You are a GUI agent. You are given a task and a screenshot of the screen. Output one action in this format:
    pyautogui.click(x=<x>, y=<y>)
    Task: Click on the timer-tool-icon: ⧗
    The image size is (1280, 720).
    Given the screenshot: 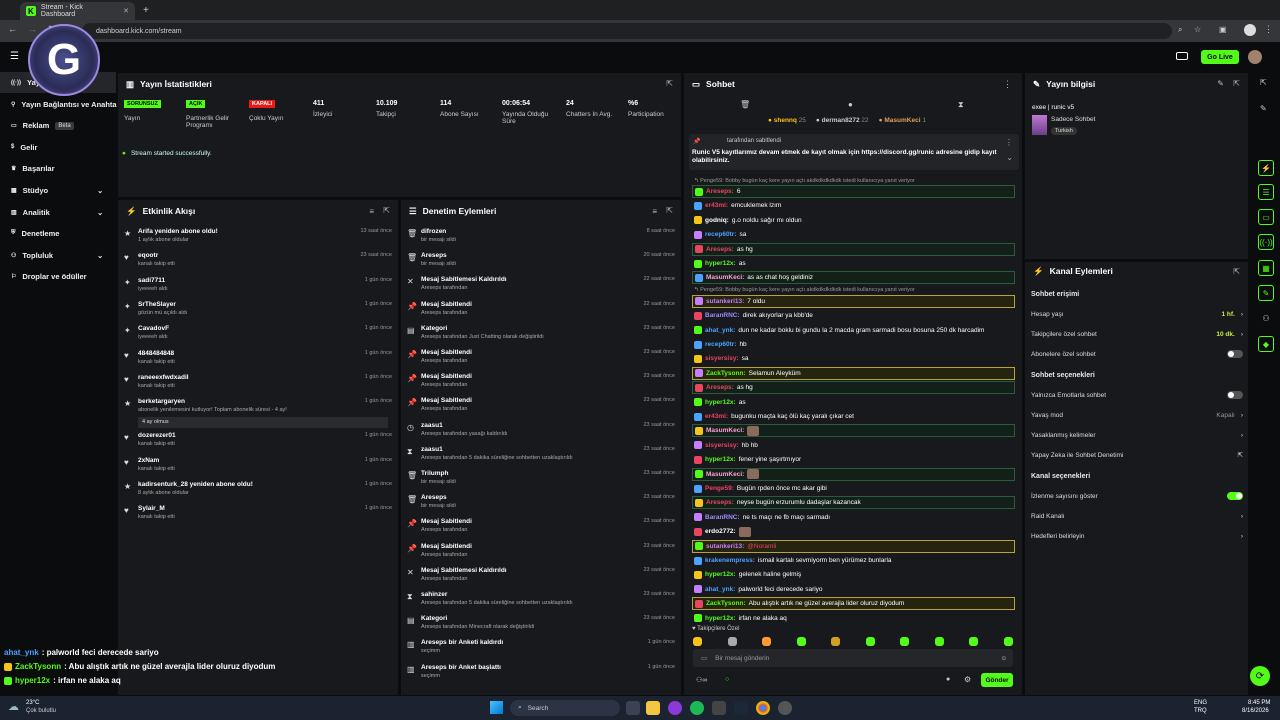 What is the action you would take?
    pyautogui.click(x=961, y=105)
    